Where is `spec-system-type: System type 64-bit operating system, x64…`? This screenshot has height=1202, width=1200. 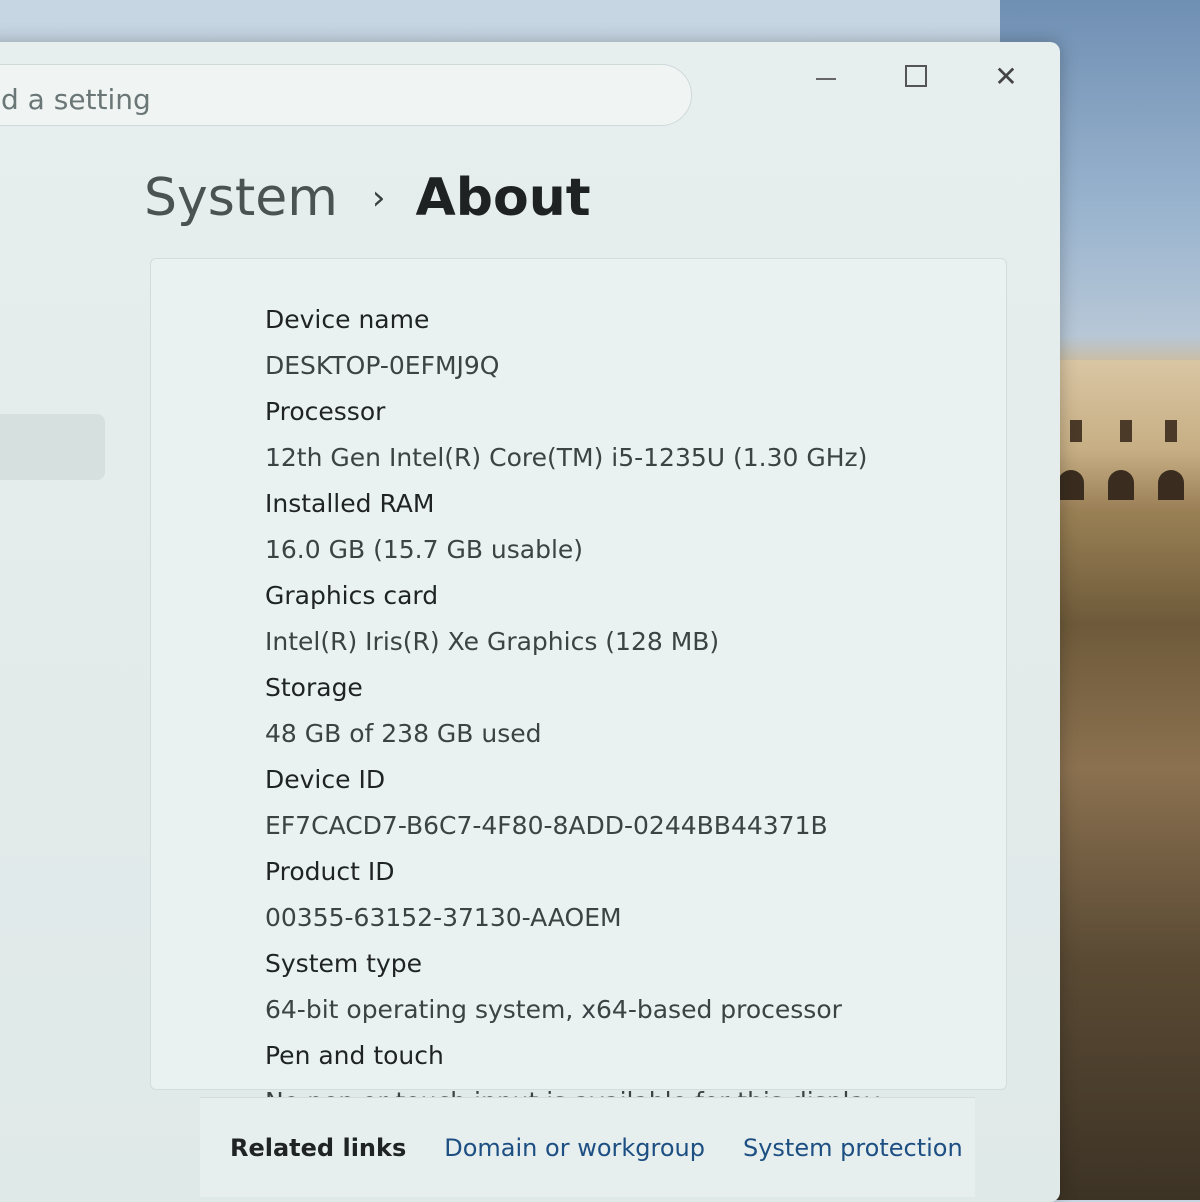
spec-system-type: System type 64-bit operating system, x64… is located at coordinates (572, 987).